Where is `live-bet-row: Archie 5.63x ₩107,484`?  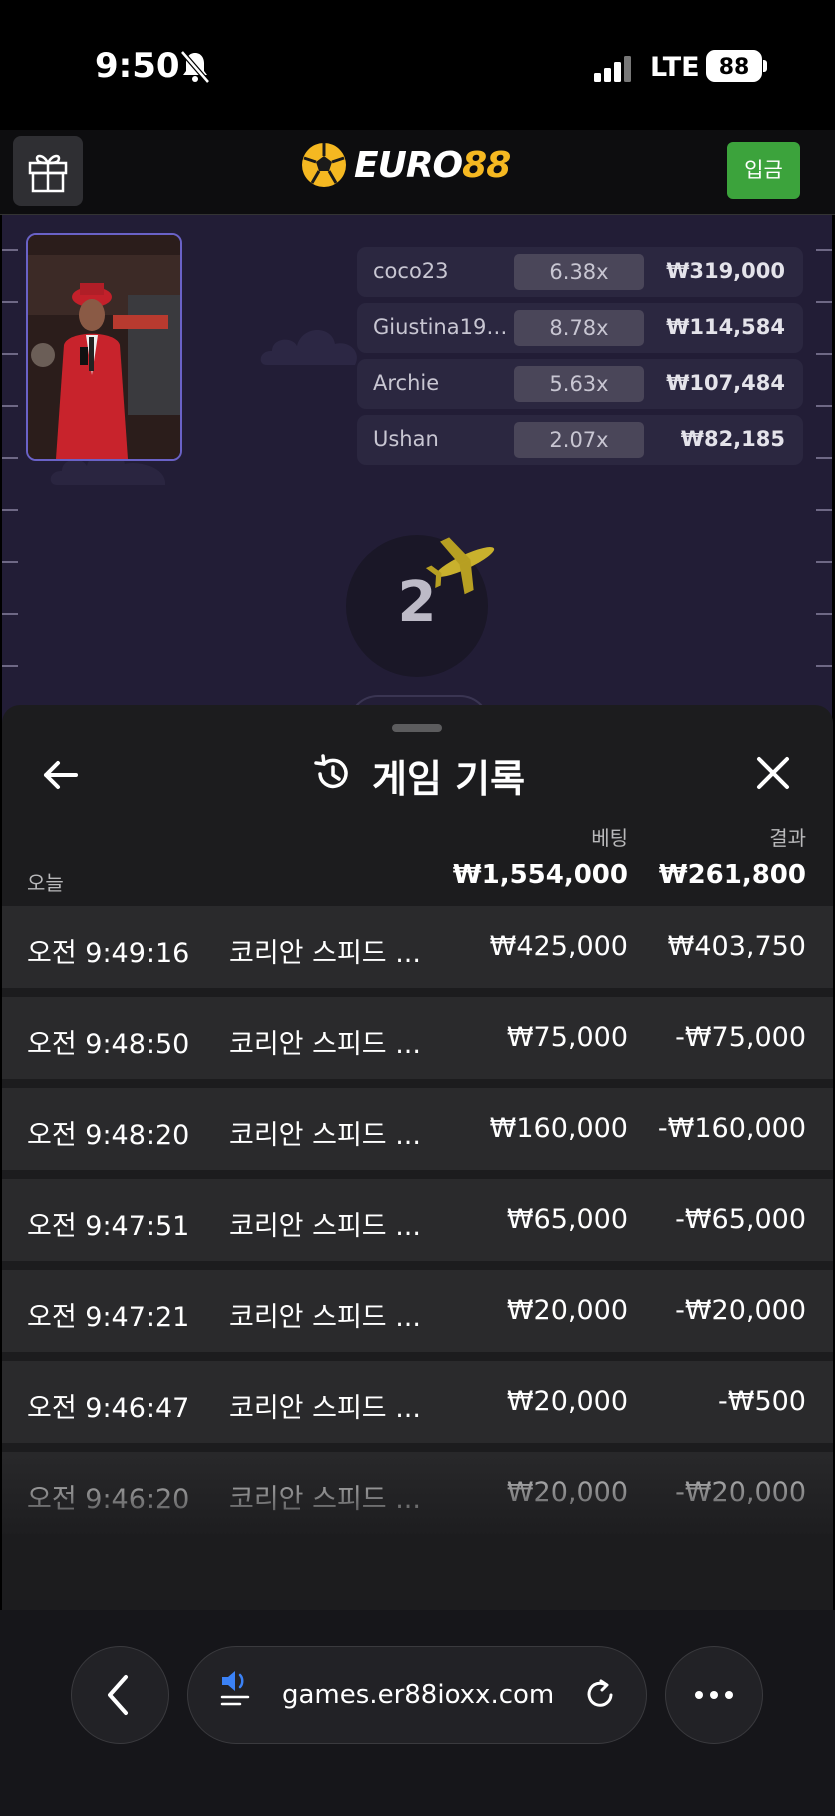 live-bet-row: Archie 5.63x ₩107,484 is located at coordinates (580, 384).